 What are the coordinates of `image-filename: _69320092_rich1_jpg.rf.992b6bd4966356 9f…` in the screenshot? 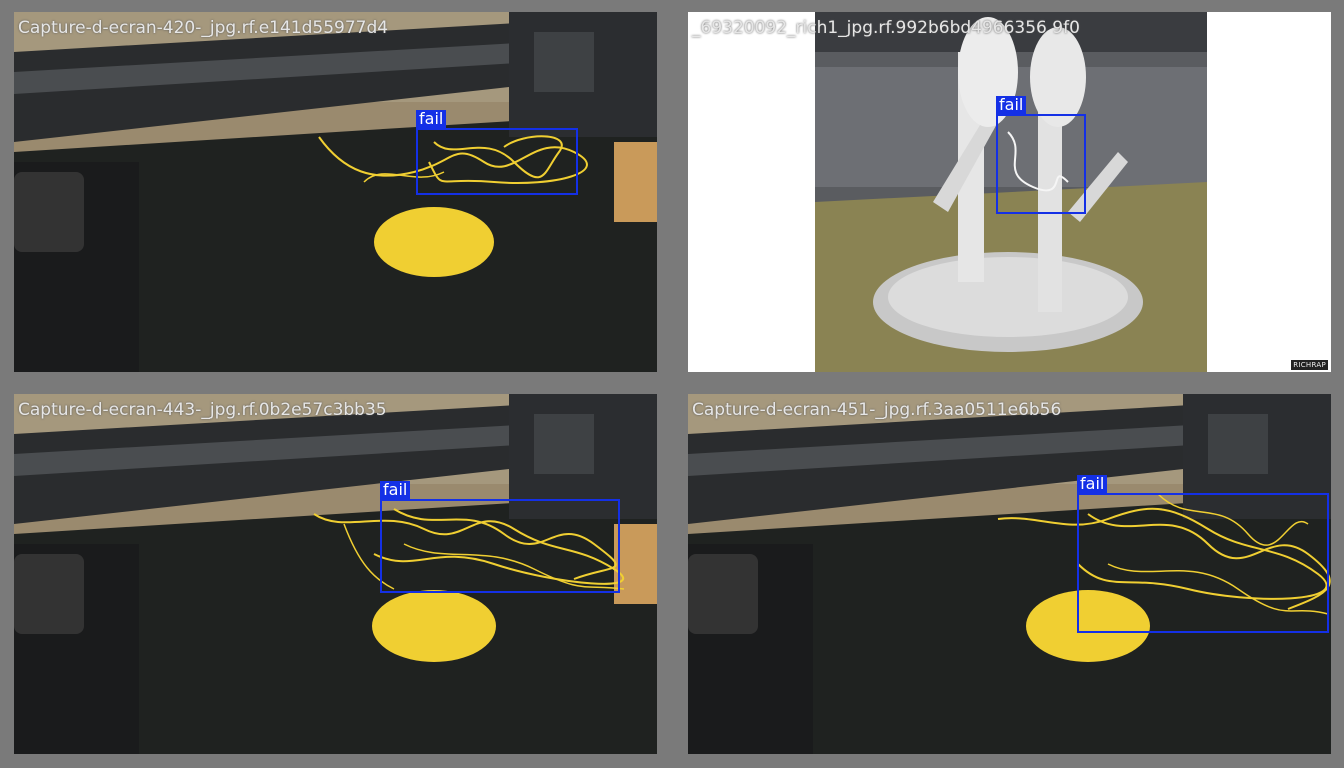 It's located at (886, 28).